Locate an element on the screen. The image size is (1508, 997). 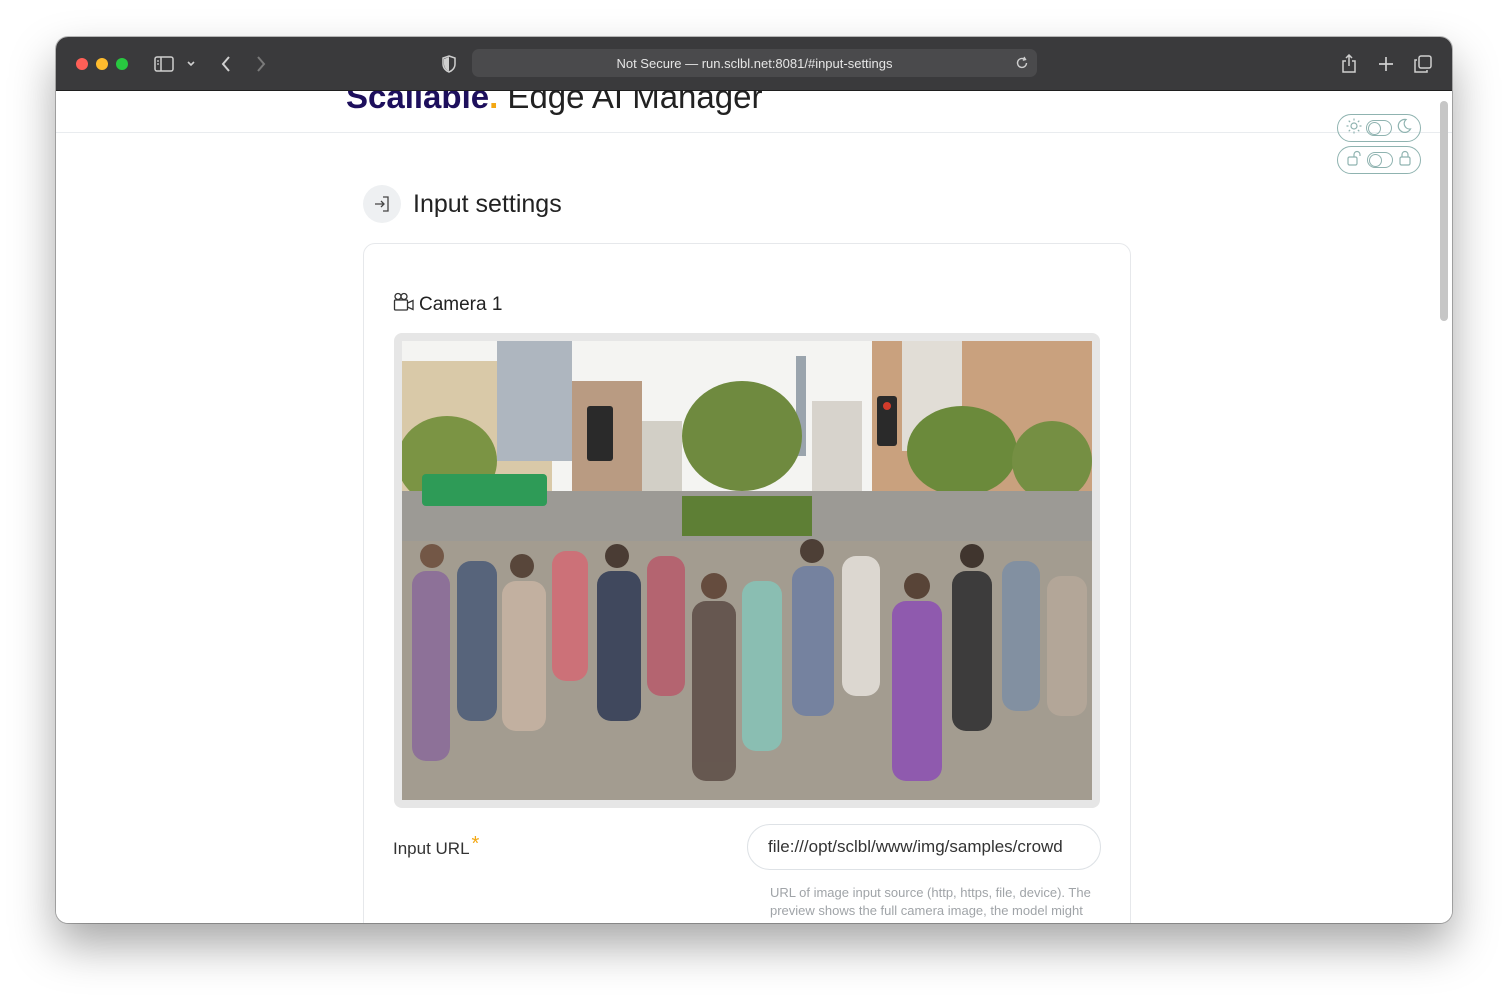
sidebar-icon is located at coordinates (164, 64).